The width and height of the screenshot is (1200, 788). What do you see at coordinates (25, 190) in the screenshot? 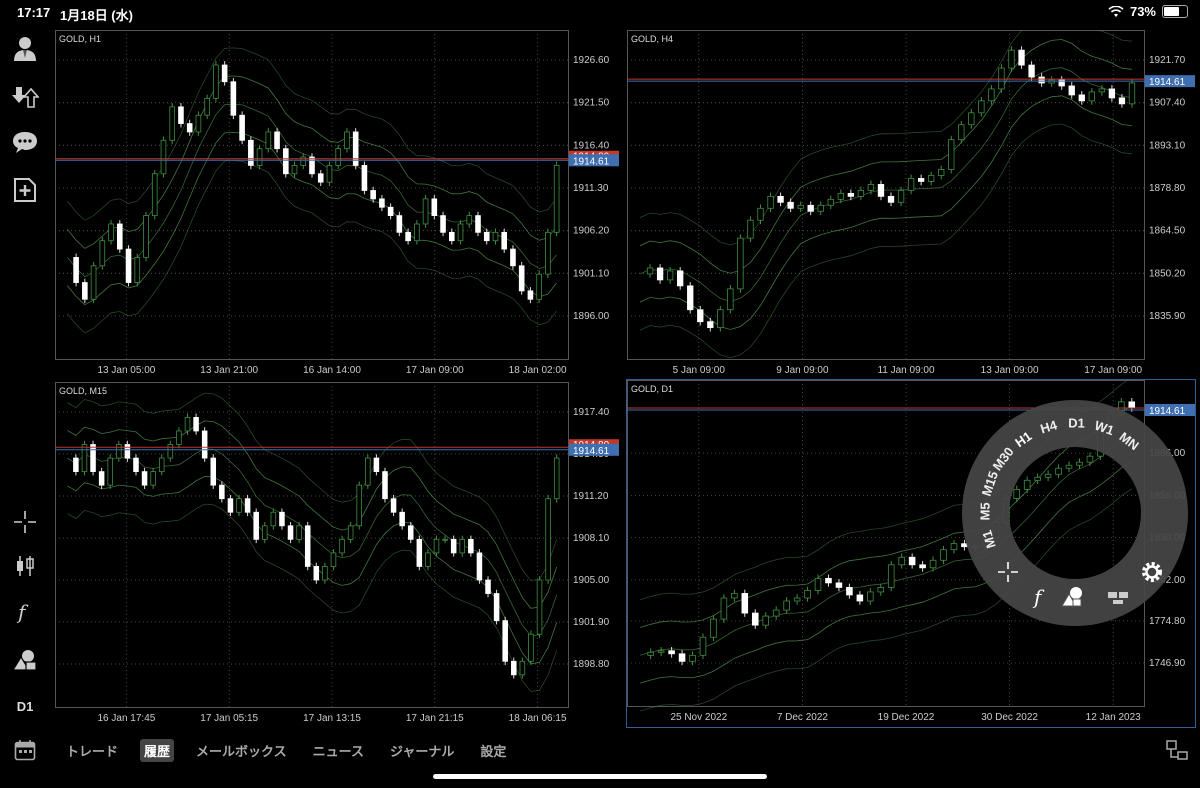
I see `new-chart-icon` at bounding box center [25, 190].